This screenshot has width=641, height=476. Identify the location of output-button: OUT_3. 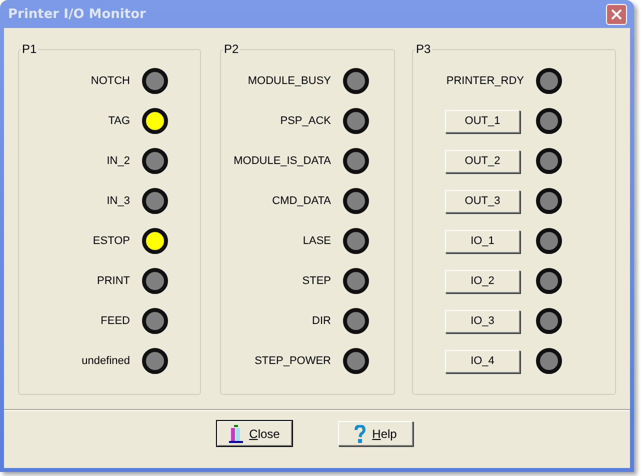
(482, 201).